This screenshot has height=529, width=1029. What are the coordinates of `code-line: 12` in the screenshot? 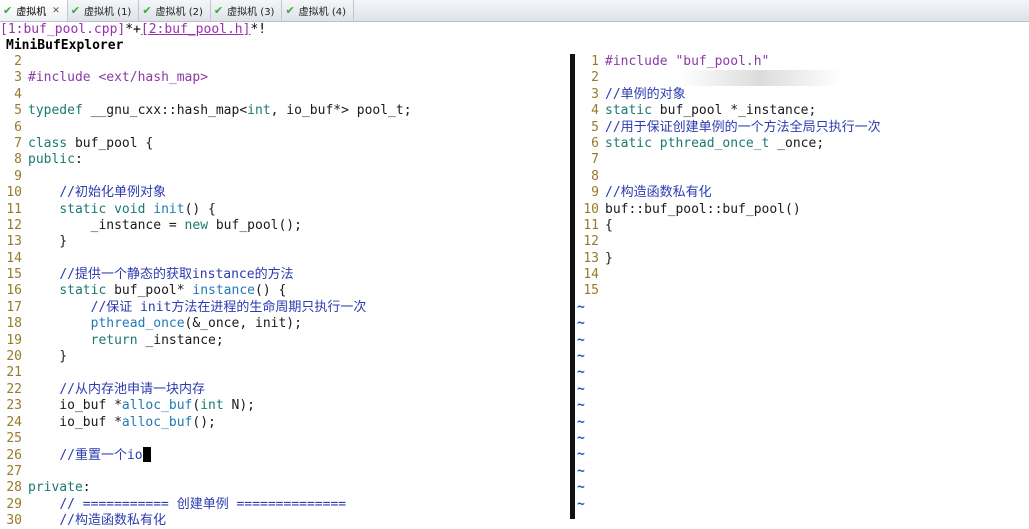 It's located at (803, 242).